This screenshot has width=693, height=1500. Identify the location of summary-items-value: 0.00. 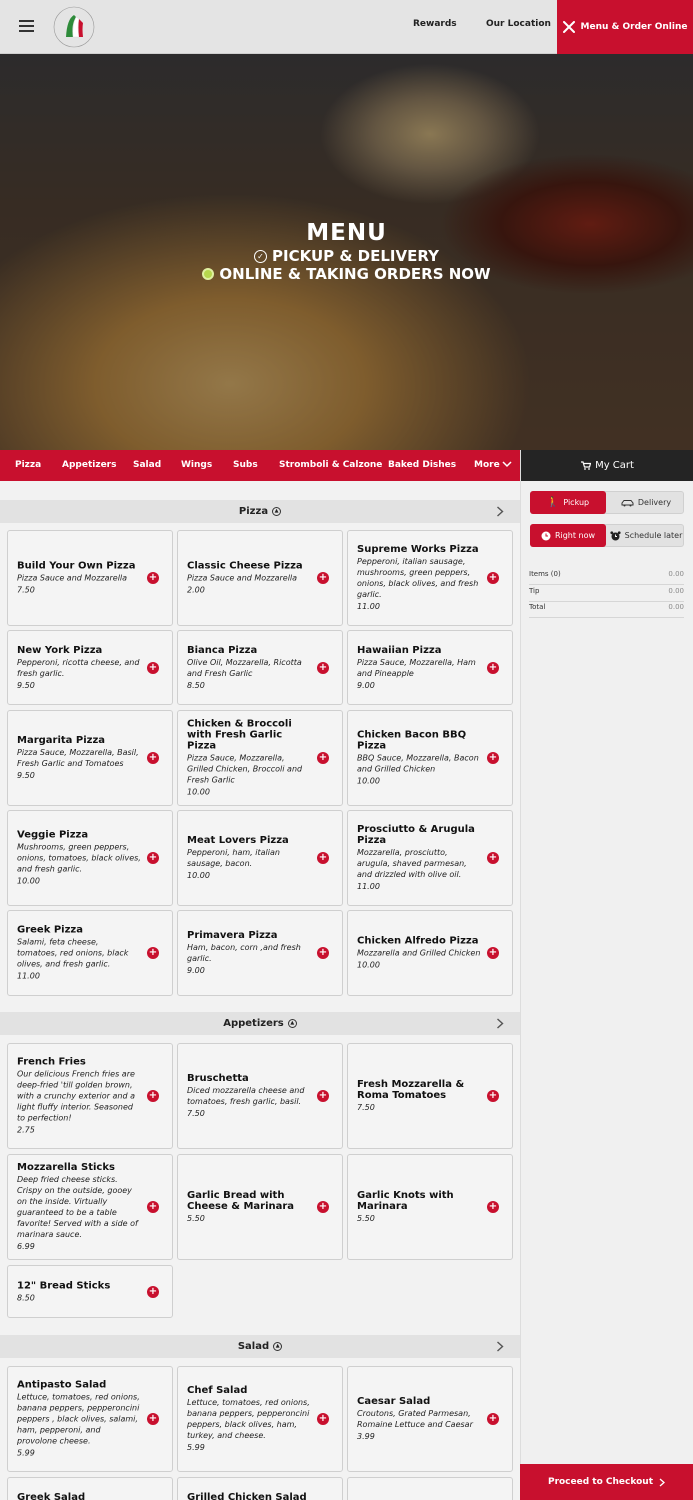
(676, 574).